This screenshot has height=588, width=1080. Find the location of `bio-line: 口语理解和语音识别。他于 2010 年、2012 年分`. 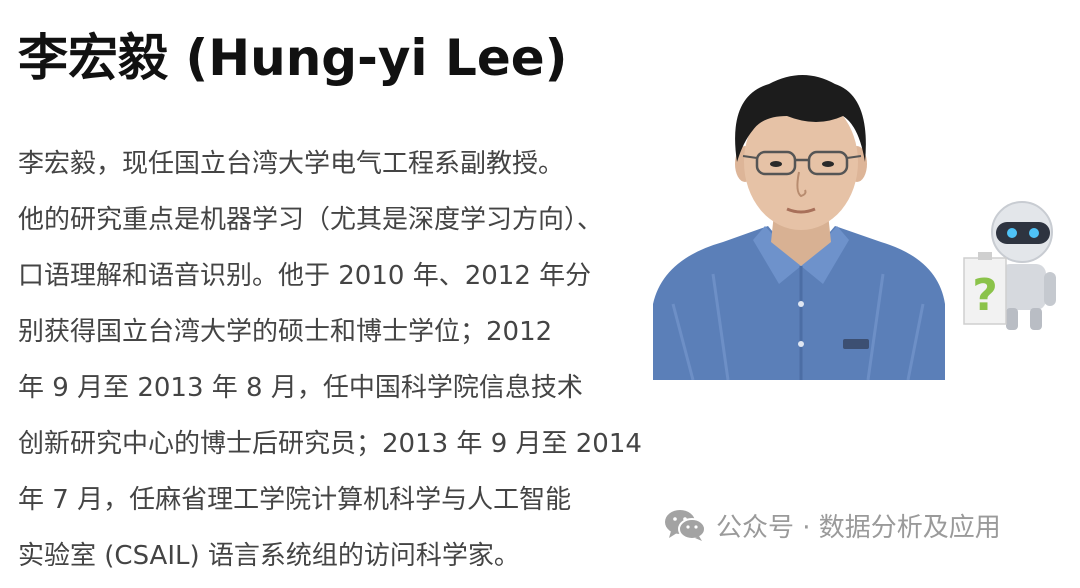

bio-line: 口语理解和语音识别。他于 2010 年、2012 年分 is located at coordinates (305, 276).